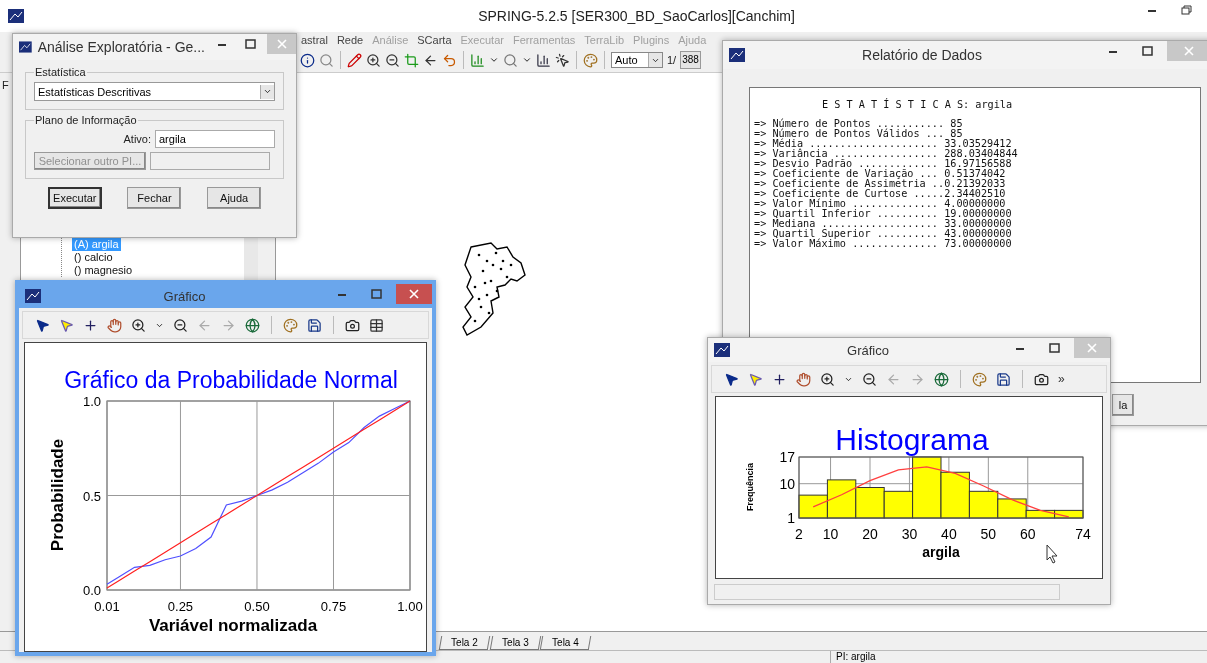 The width and height of the screenshot is (1207, 663). I want to click on tick-label: 1.0, so click(91, 401).